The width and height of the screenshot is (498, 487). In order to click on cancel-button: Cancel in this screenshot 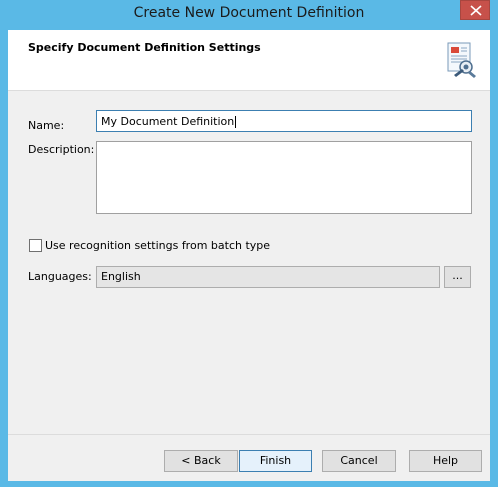, I will do `click(359, 461)`.